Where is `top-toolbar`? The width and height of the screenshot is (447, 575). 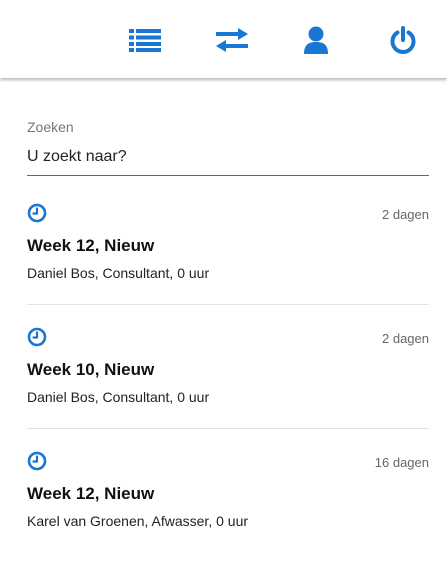 top-toolbar is located at coordinates (223, 39).